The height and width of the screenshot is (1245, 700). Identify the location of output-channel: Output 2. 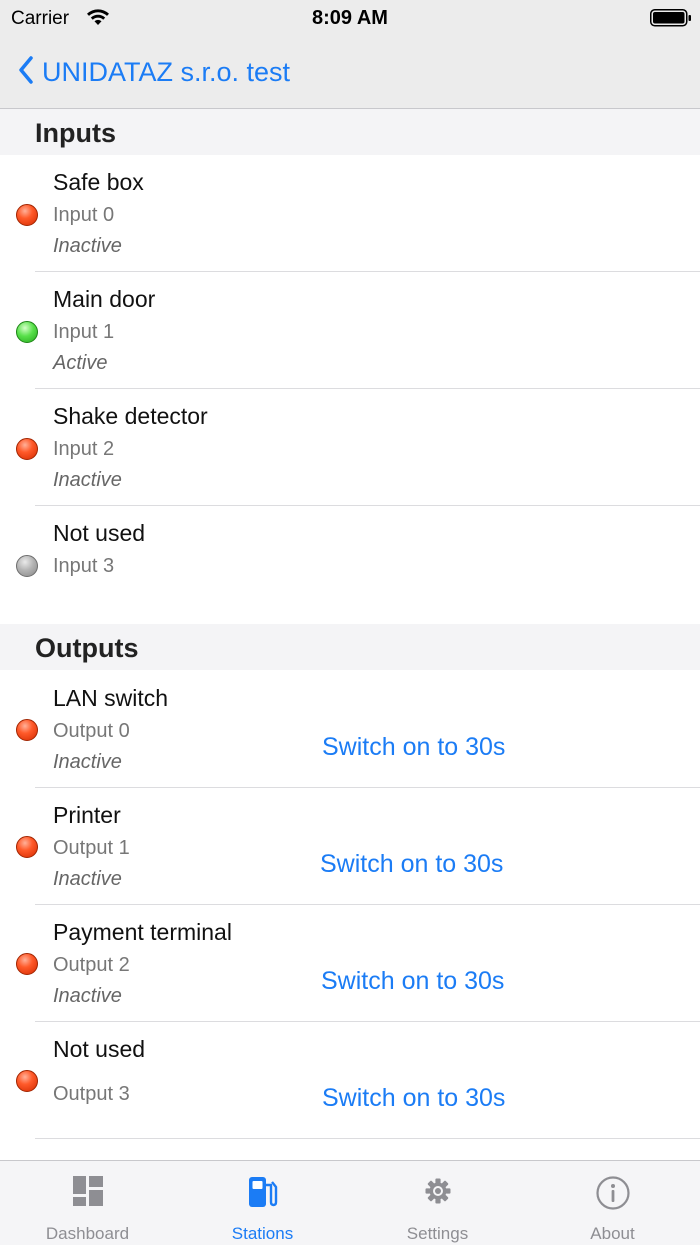
(91, 965).